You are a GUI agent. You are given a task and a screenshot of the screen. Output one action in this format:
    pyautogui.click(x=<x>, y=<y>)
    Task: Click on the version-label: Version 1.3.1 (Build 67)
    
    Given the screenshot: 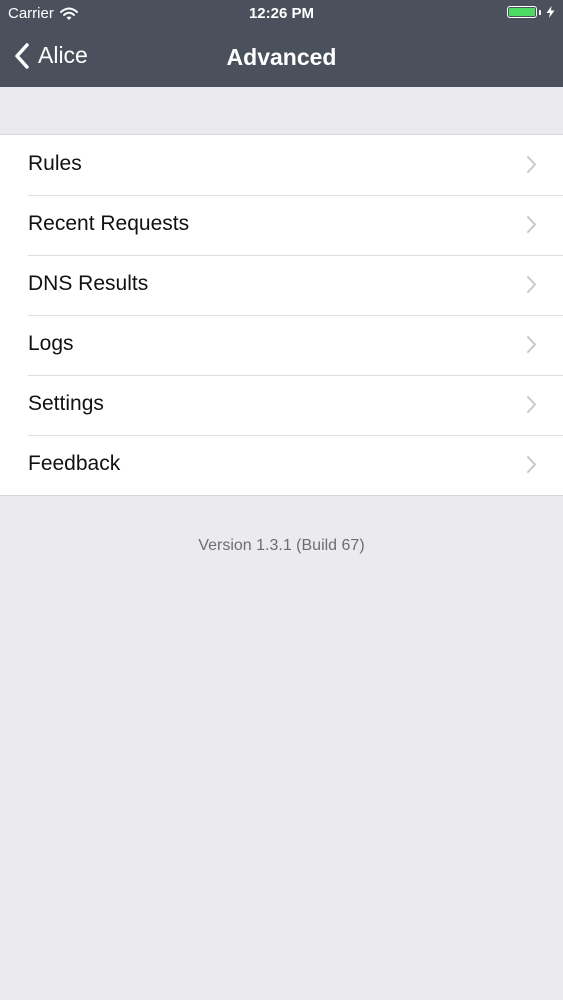 What is the action you would take?
    pyautogui.click(x=281, y=545)
    